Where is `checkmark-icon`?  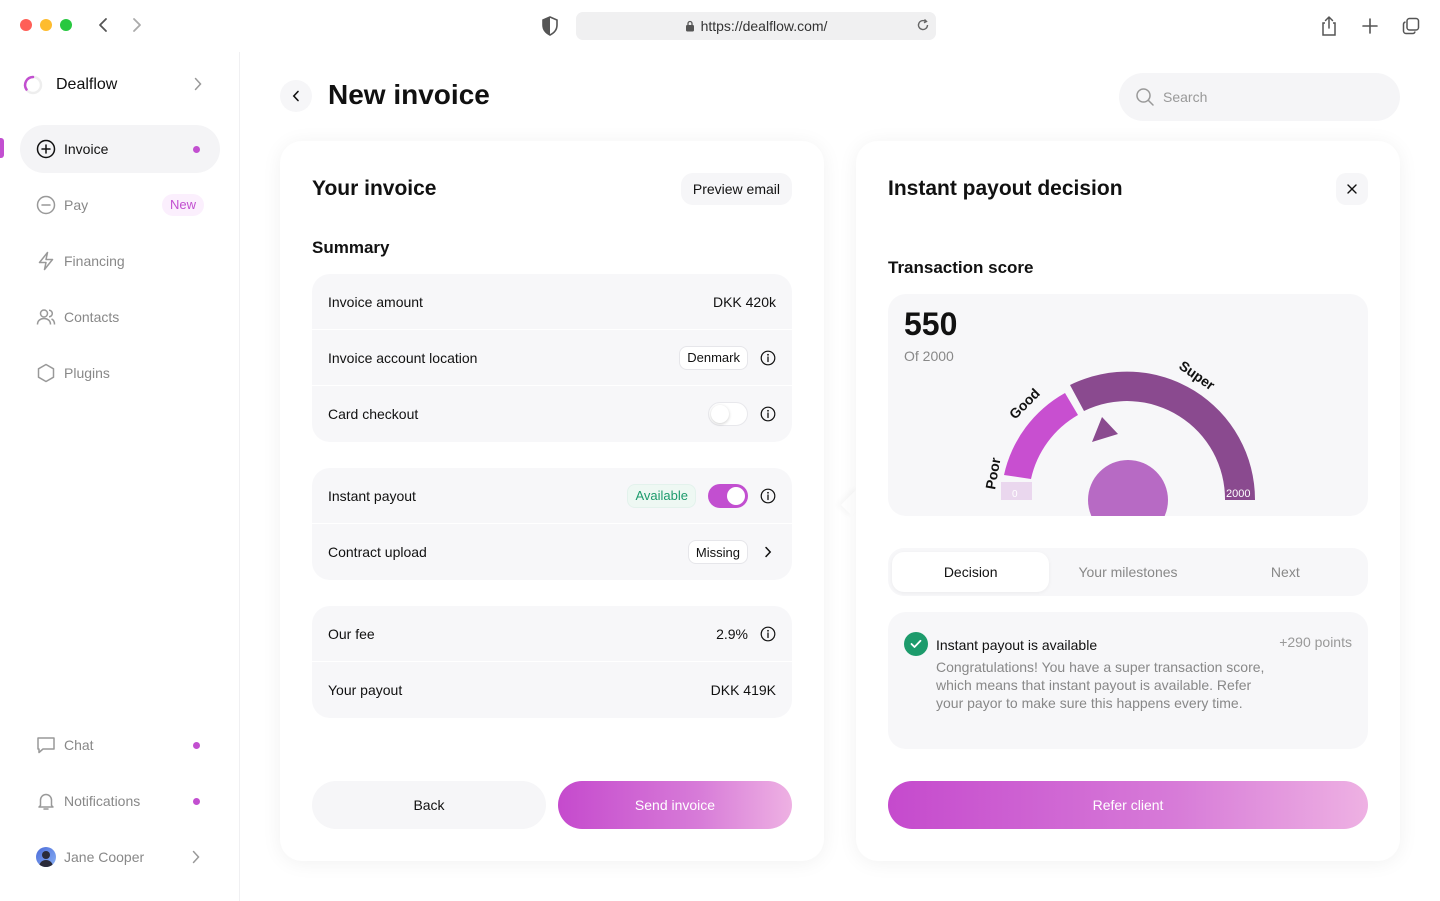
checkmark-icon is located at coordinates (916, 644).